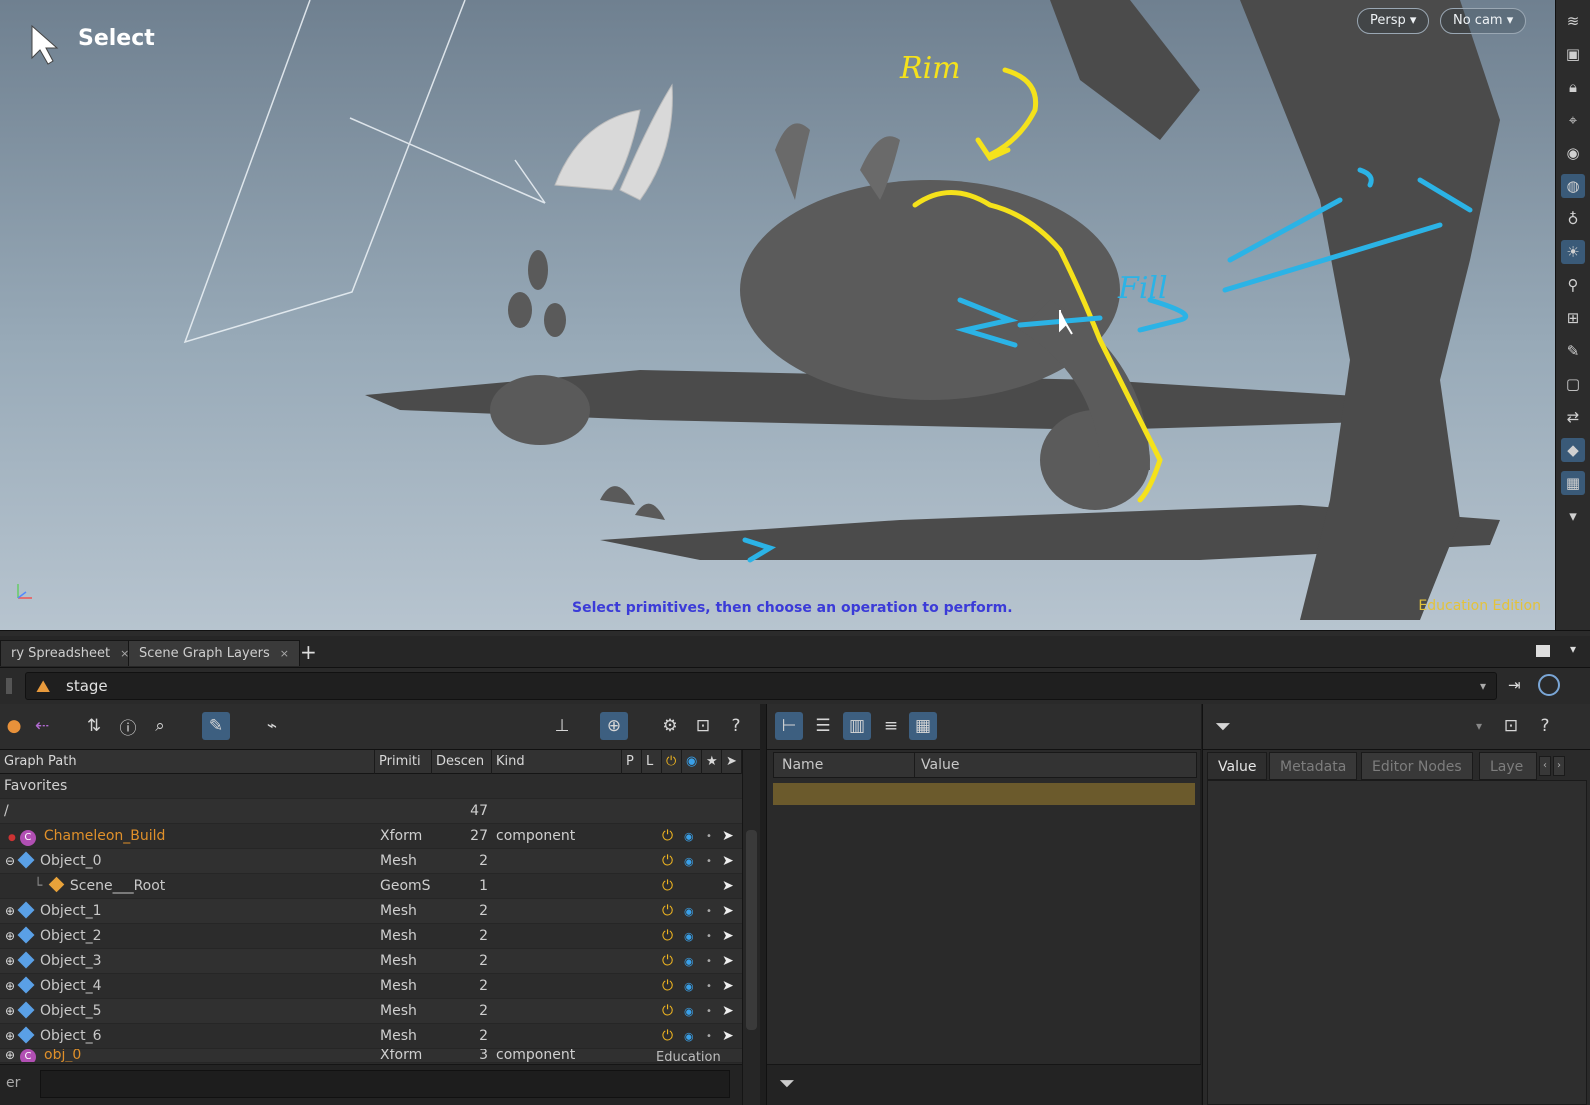 This screenshot has width=1590, height=1105. Describe the element at coordinates (557, 762) in the screenshot. I see `column-kind: Kind` at that location.